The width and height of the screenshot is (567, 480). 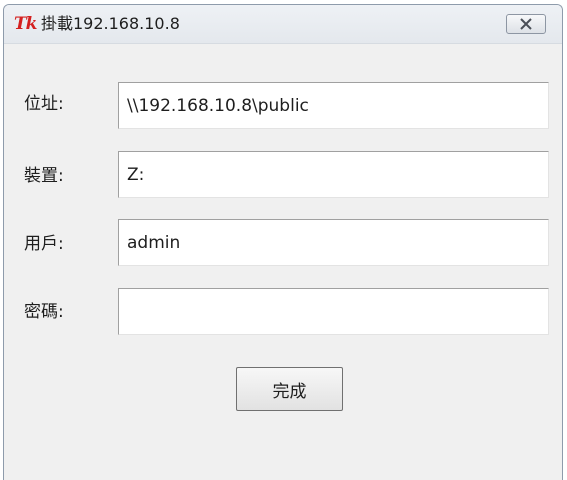 What do you see at coordinates (289, 389) in the screenshot?
I see `done-button: 完成` at bounding box center [289, 389].